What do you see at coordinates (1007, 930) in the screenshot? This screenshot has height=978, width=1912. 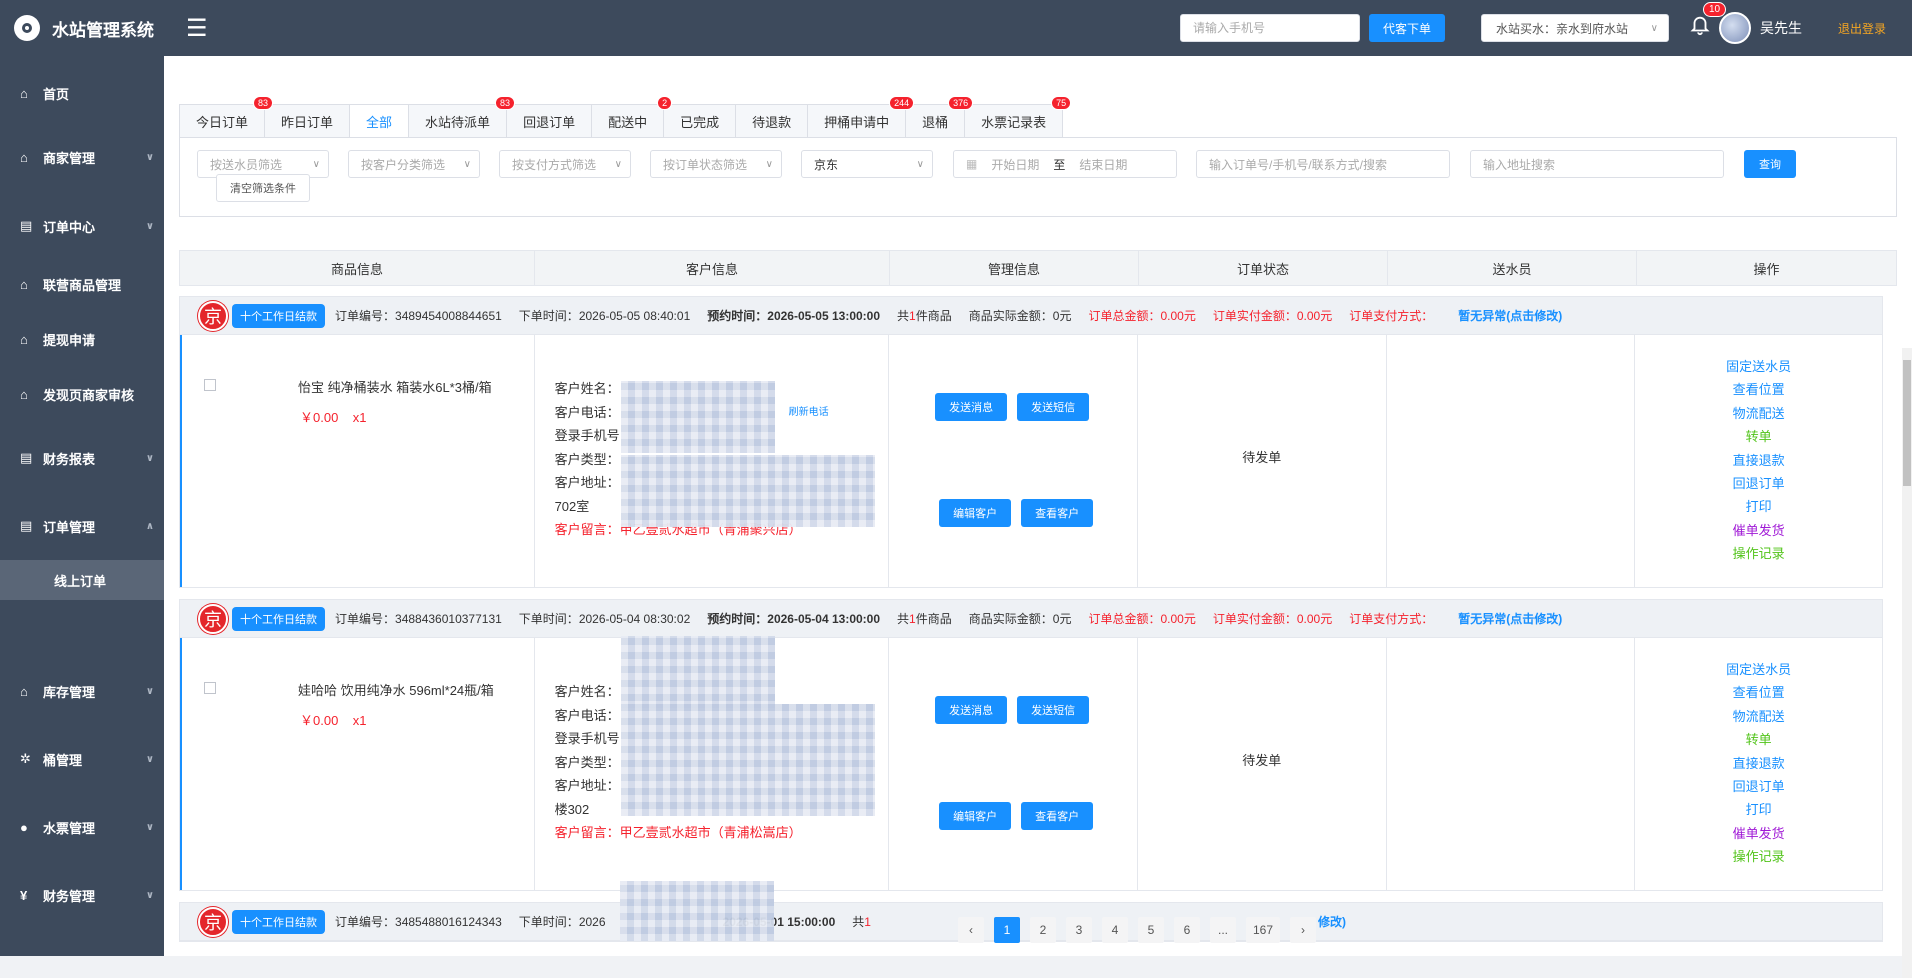 I see `page-button: 1` at bounding box center [1007, 930].